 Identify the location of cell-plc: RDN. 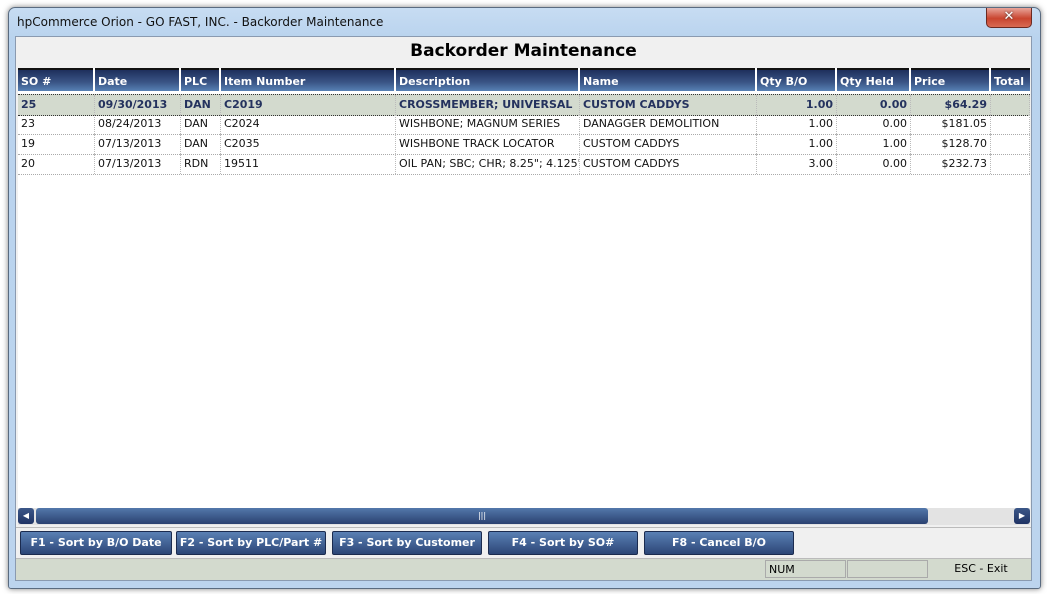
(201, 164).